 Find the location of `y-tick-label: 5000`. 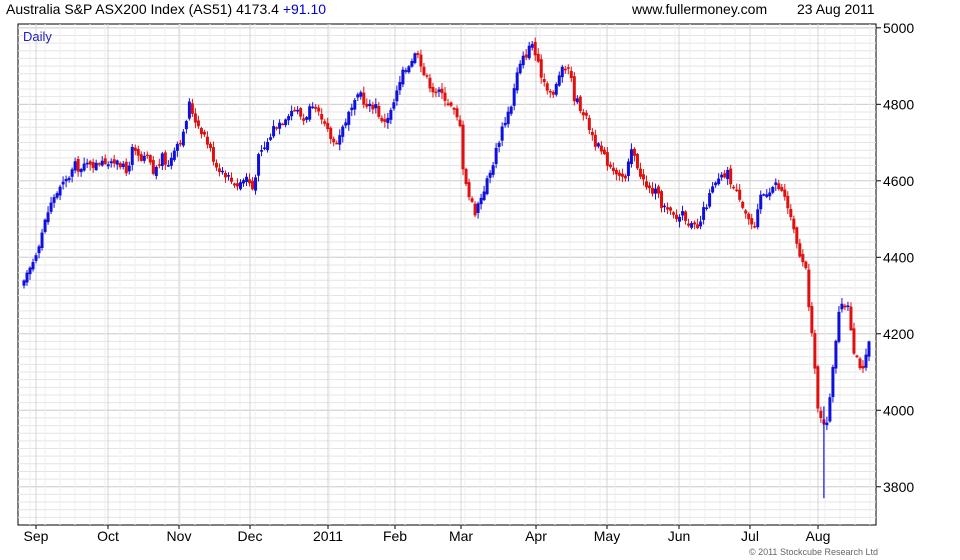

y-tick-label: 5000 is located at coordinates (898, 28).